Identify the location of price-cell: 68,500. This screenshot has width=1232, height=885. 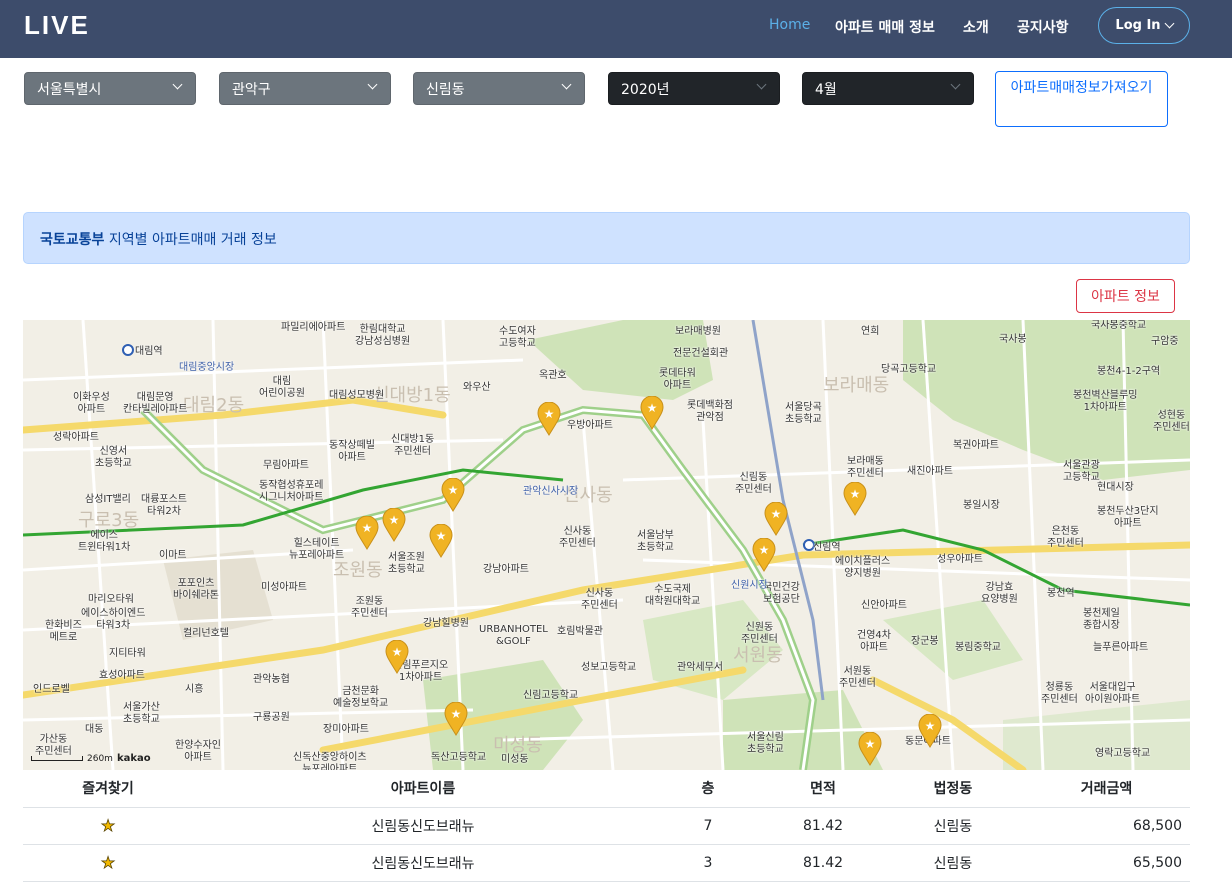
(1106, 826).